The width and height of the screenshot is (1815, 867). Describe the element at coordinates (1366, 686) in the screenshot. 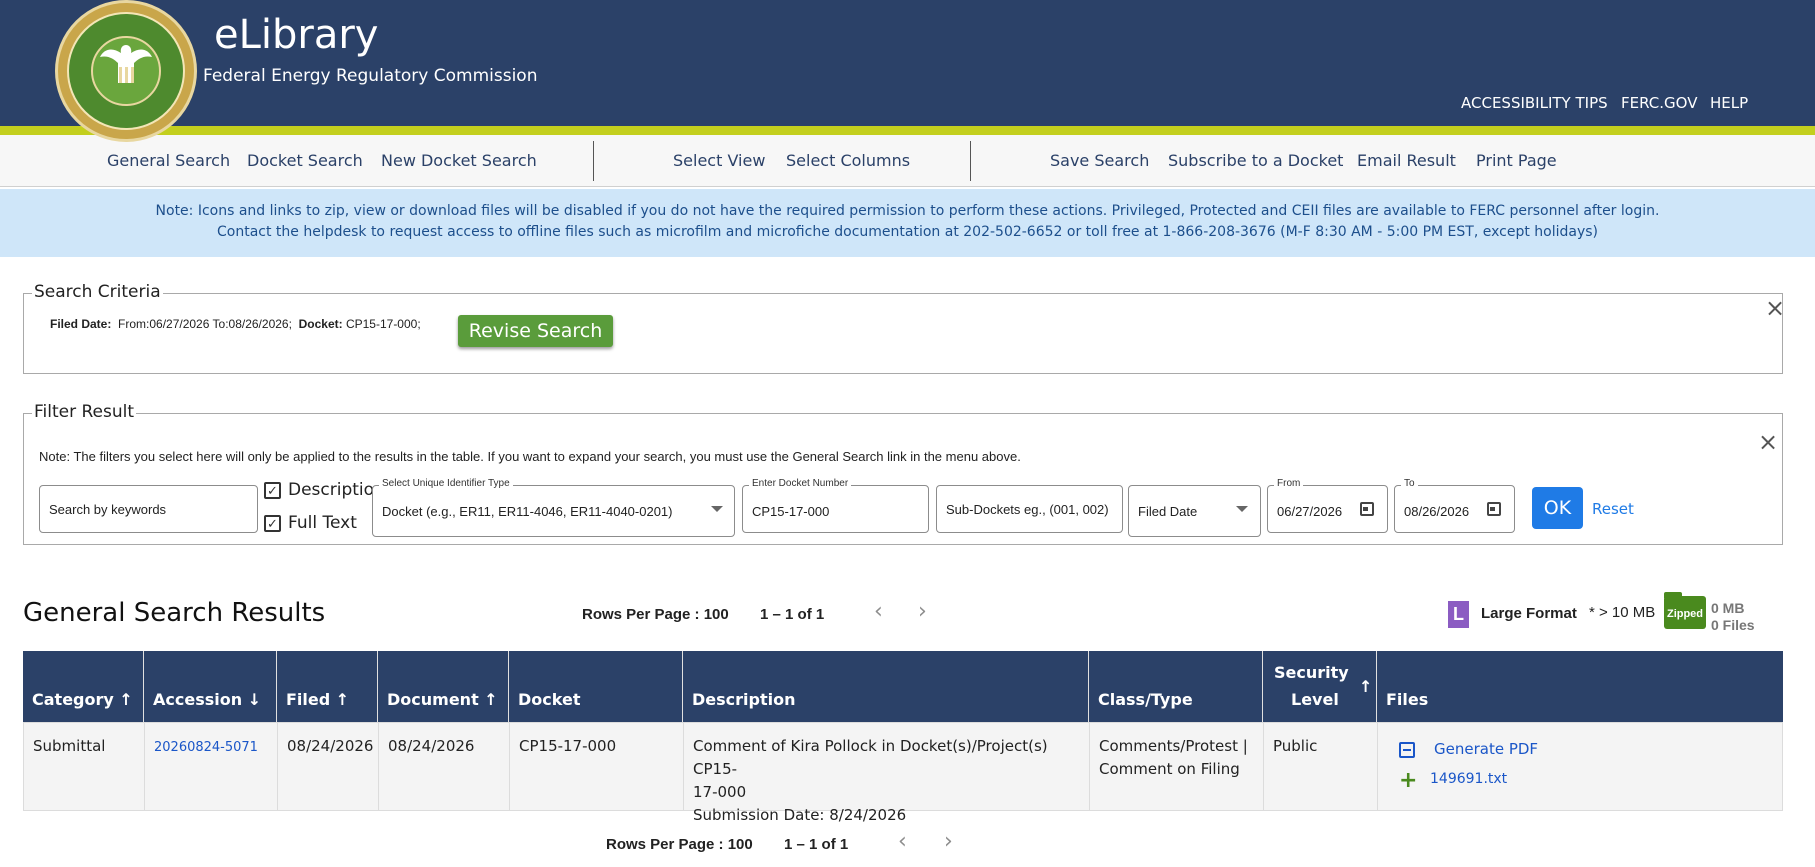

I see `sort-up-icon: ↑` at that location.